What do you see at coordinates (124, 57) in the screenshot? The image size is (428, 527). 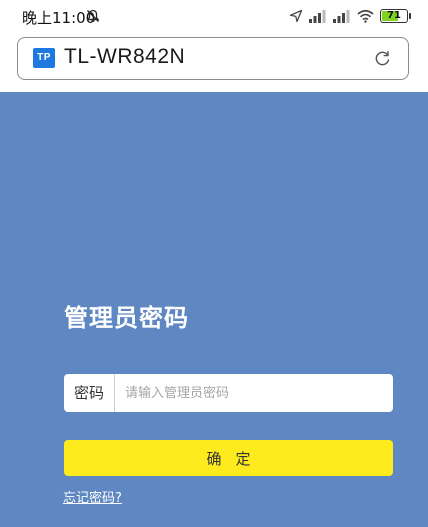 I see `address-url: TL-WR842N` at bounding box center [124, 57].